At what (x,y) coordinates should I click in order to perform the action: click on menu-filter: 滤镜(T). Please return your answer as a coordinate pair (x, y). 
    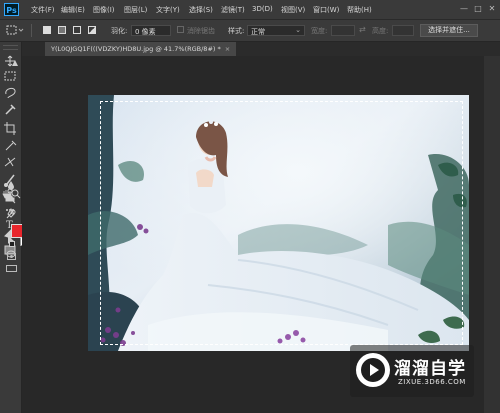
    Looking at the image, I should click on (233, 10).